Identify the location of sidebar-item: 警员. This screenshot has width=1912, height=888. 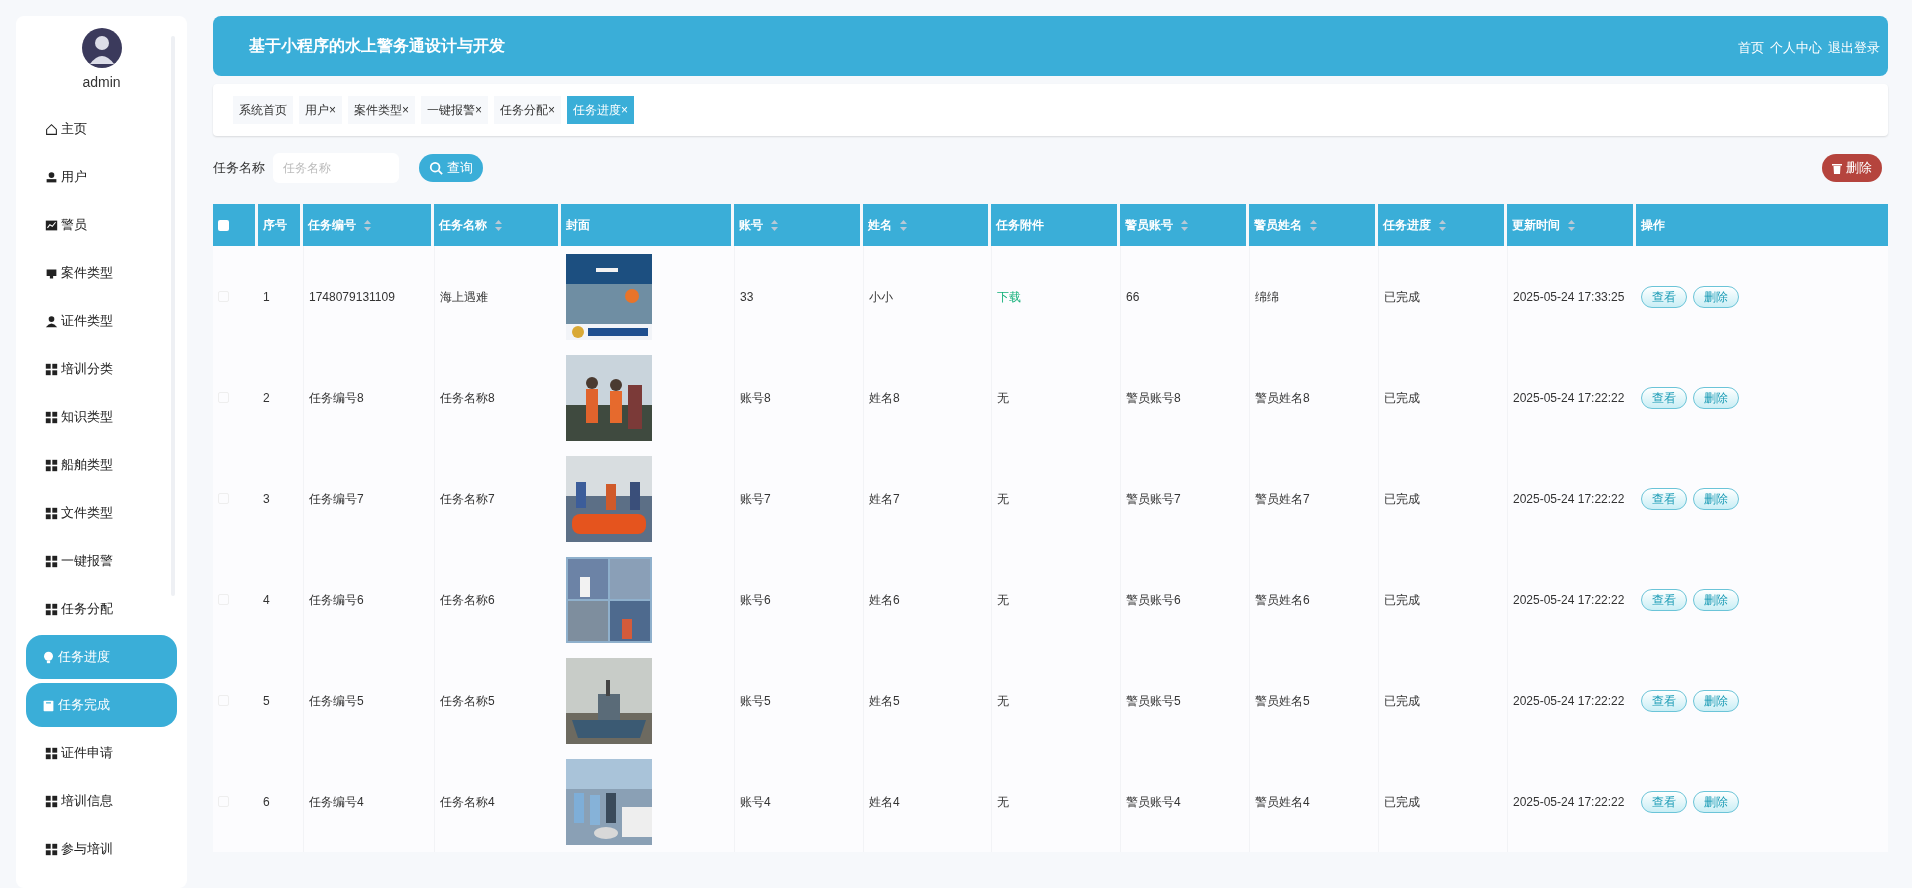
(101, 225).